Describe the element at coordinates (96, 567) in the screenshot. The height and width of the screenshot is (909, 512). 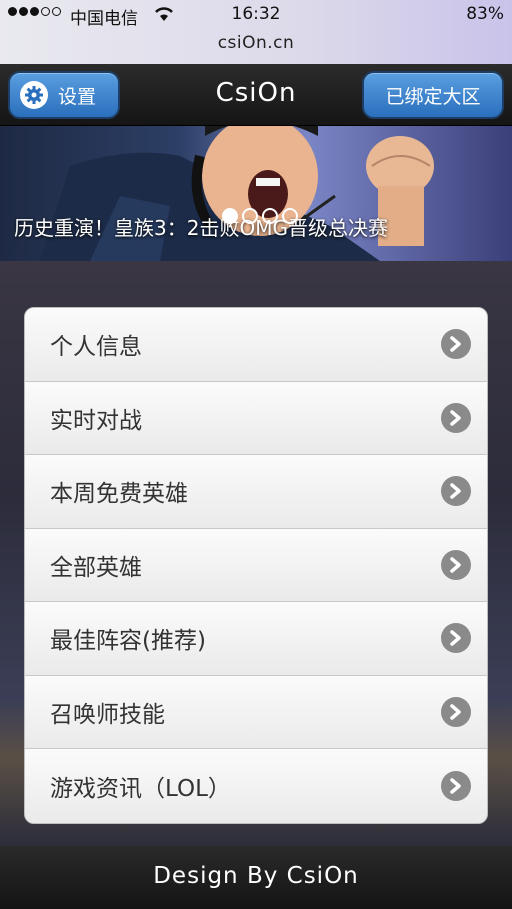
I see `menu-item-label: 全部英雄` at that location.